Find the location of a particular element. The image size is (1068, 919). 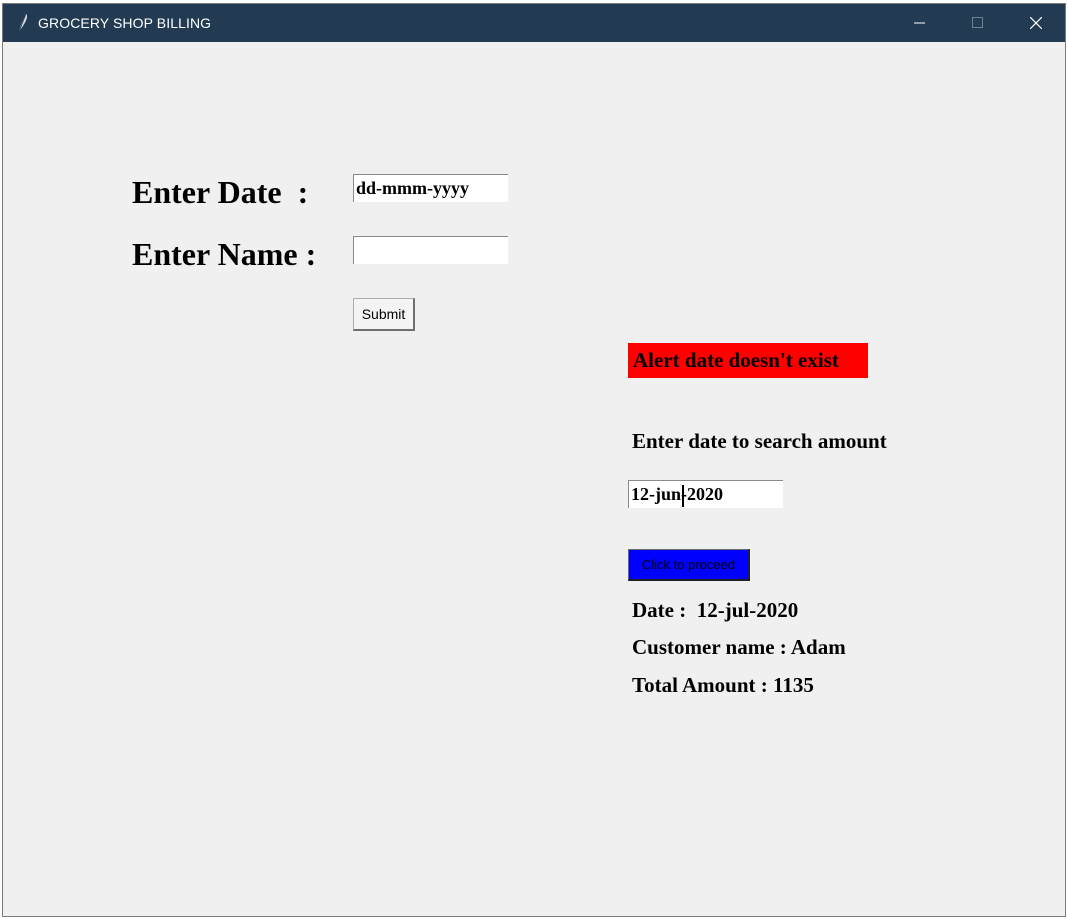

result-date: Date : 12-jul-2020 is located at coordinates (715, 610).